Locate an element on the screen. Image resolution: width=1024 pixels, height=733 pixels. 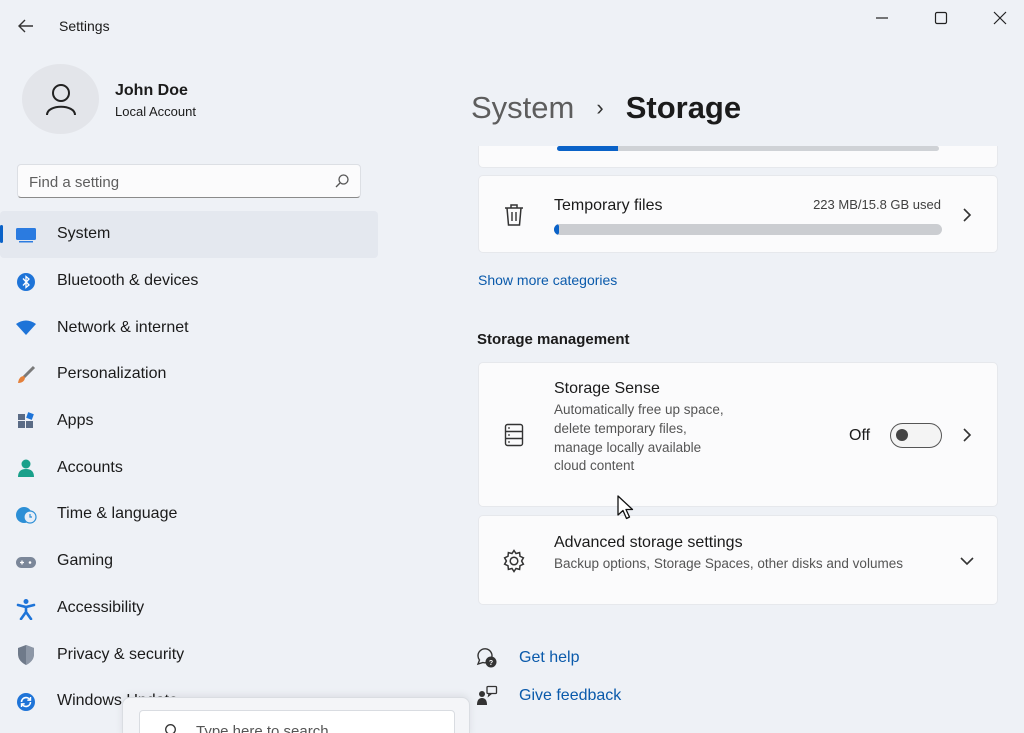
minimize-button is located at coordinates (882, 18).